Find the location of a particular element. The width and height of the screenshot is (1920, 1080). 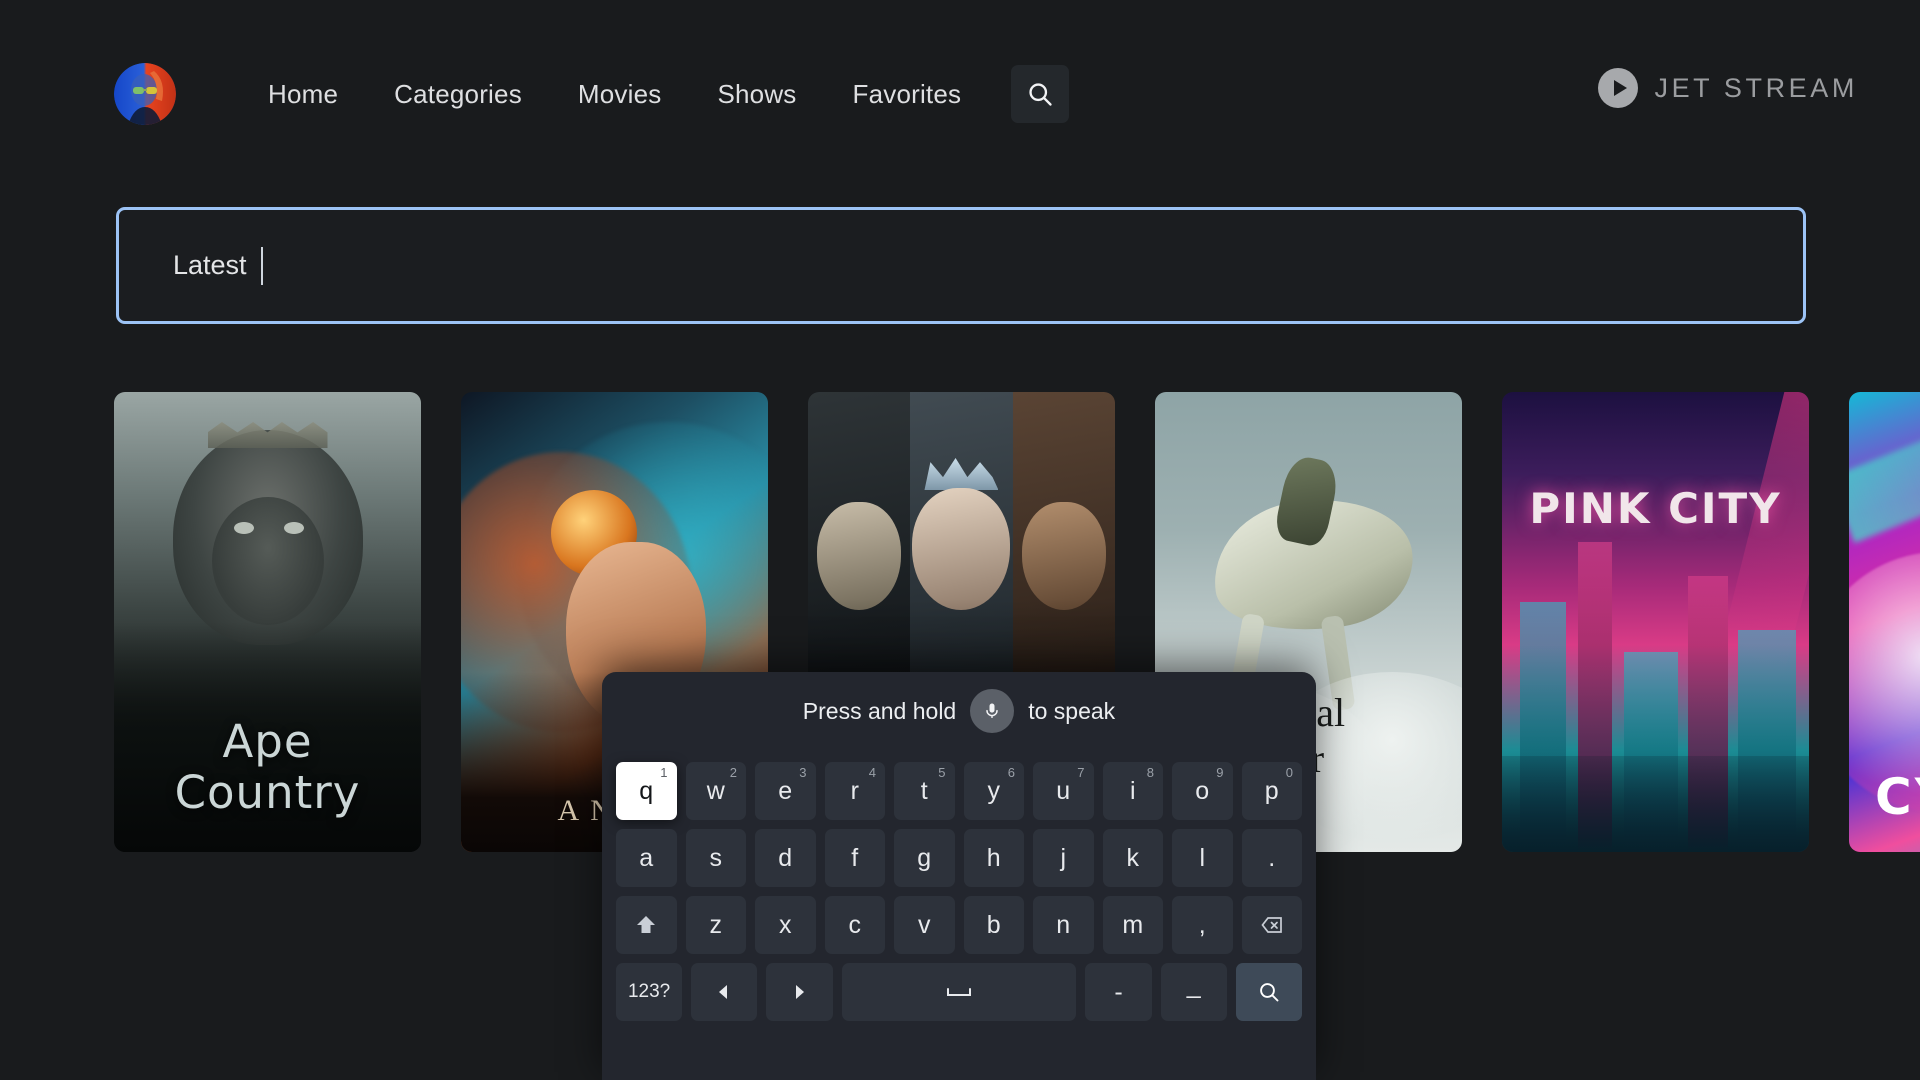

key-label: o is located at coordinates (1202, 790).